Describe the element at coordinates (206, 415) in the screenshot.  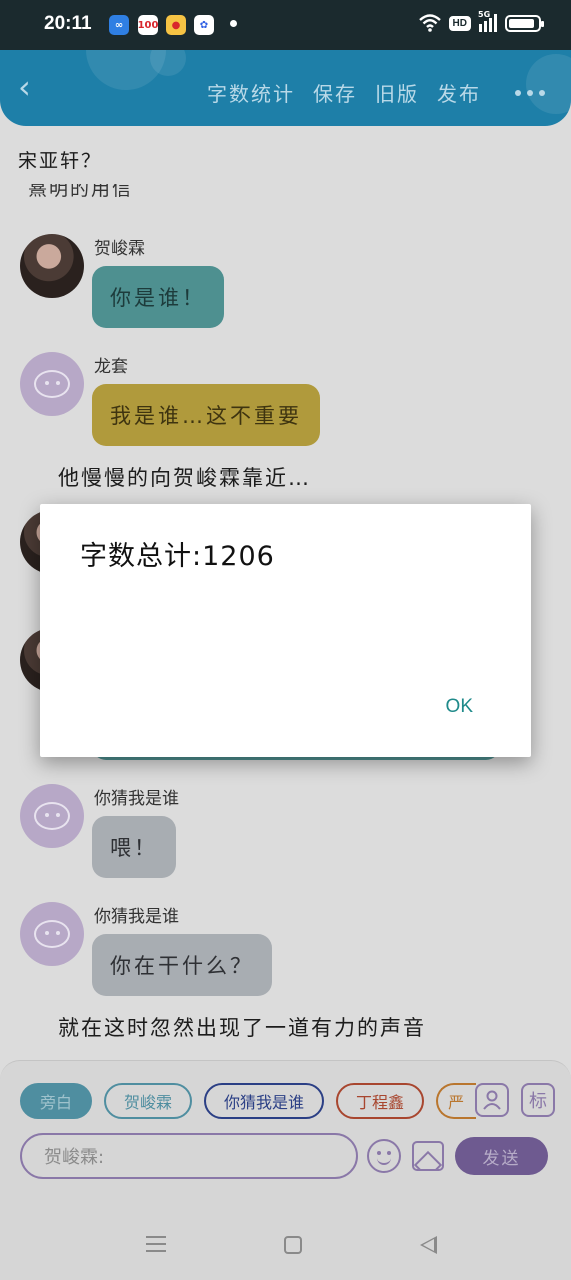
I see `message-bubble: 我是谁…这不重要` at that location.